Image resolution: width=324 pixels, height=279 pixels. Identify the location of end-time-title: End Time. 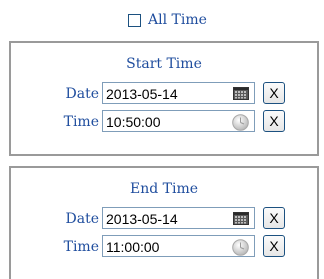
(164, 189).